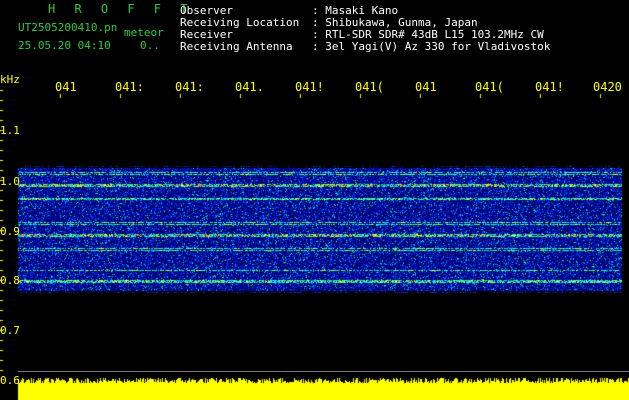  I want to click on mode-label: meteor, so click(144, 32).